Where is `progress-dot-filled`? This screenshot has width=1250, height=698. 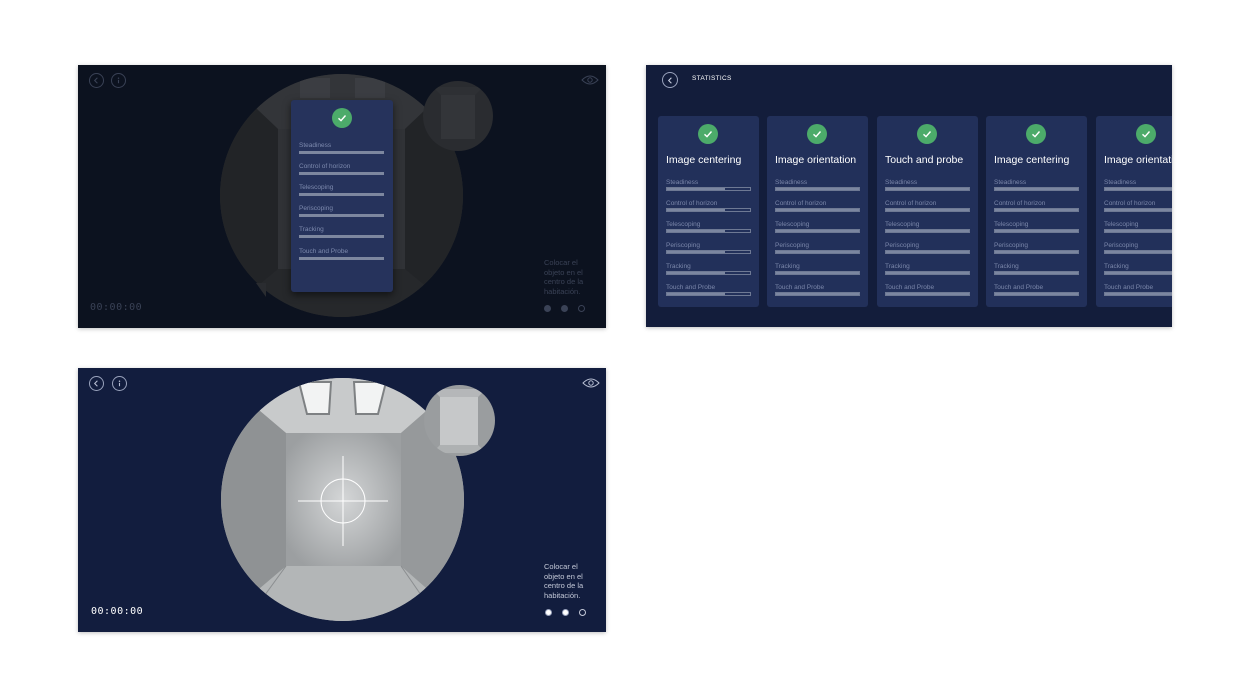 progress-dot-filled is located at coordinates (548, 612).